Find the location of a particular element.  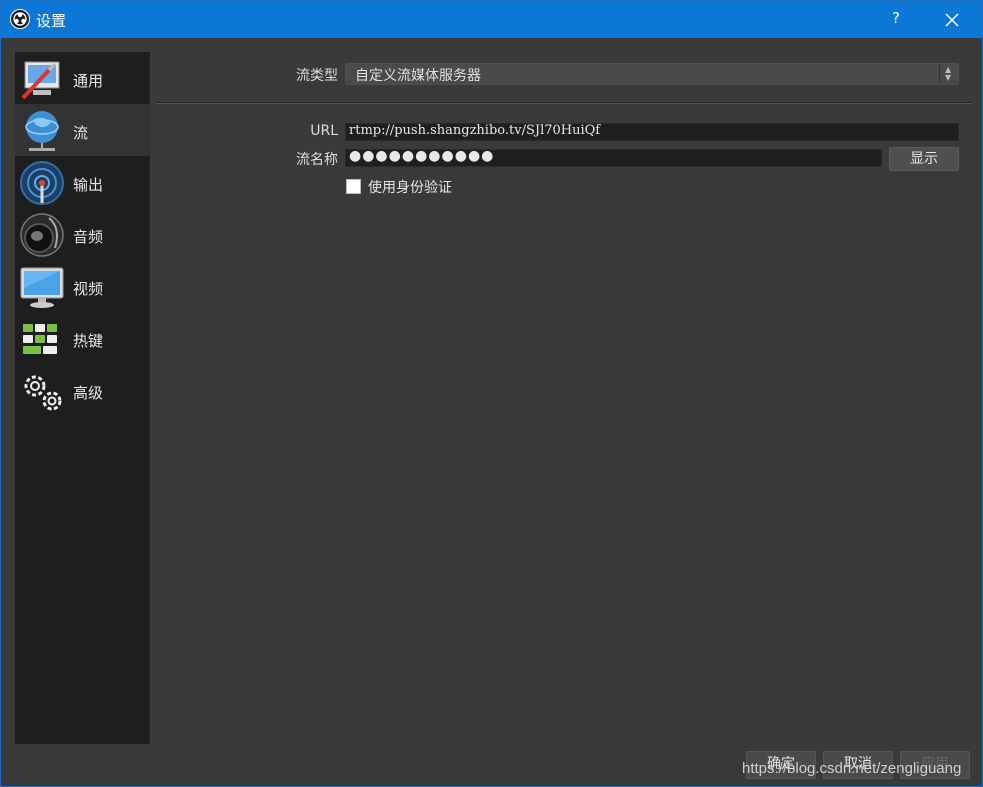

sidebar-item-label: 视频 is located at coordinates (88, 289).